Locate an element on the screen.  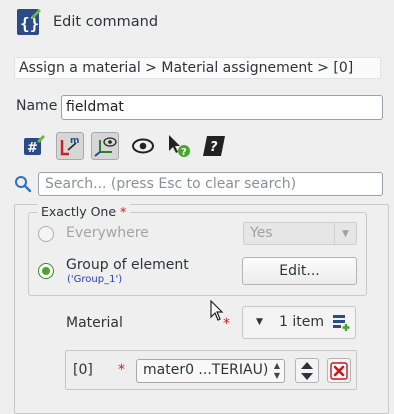
move-up-down-icon is located at coordinates (307, 370).